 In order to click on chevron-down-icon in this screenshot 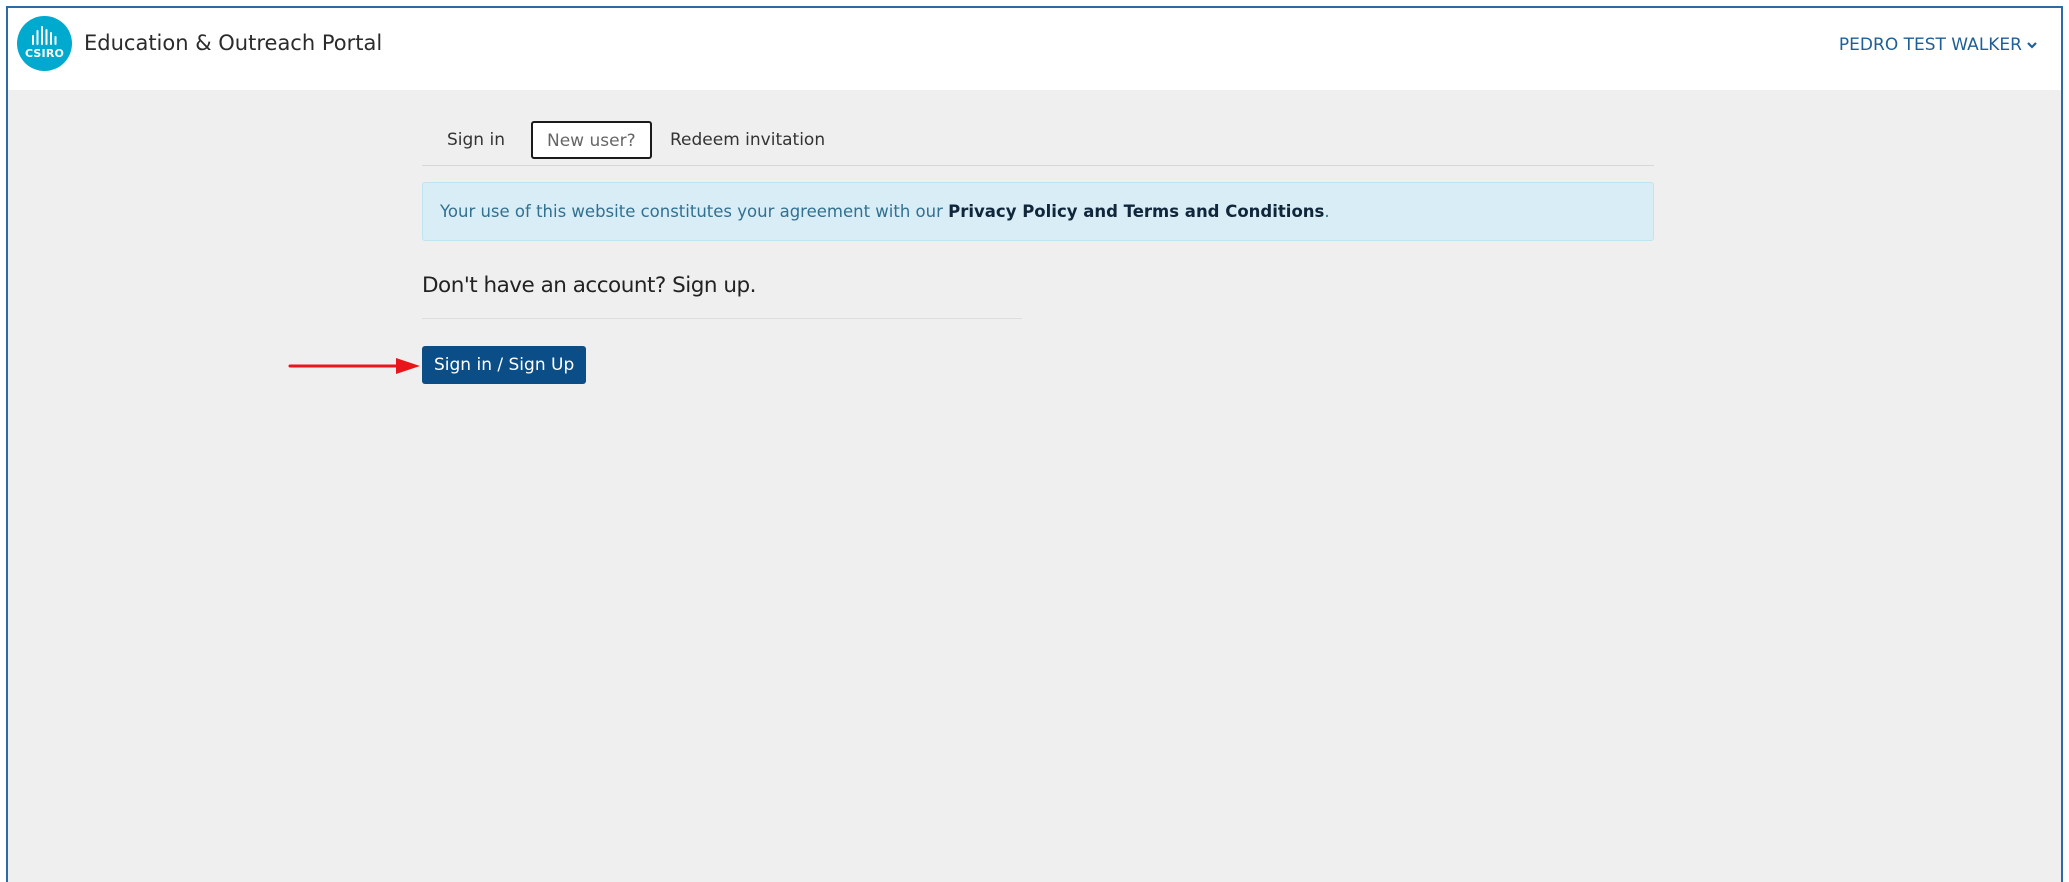, I will do `click(2032, 45)`.